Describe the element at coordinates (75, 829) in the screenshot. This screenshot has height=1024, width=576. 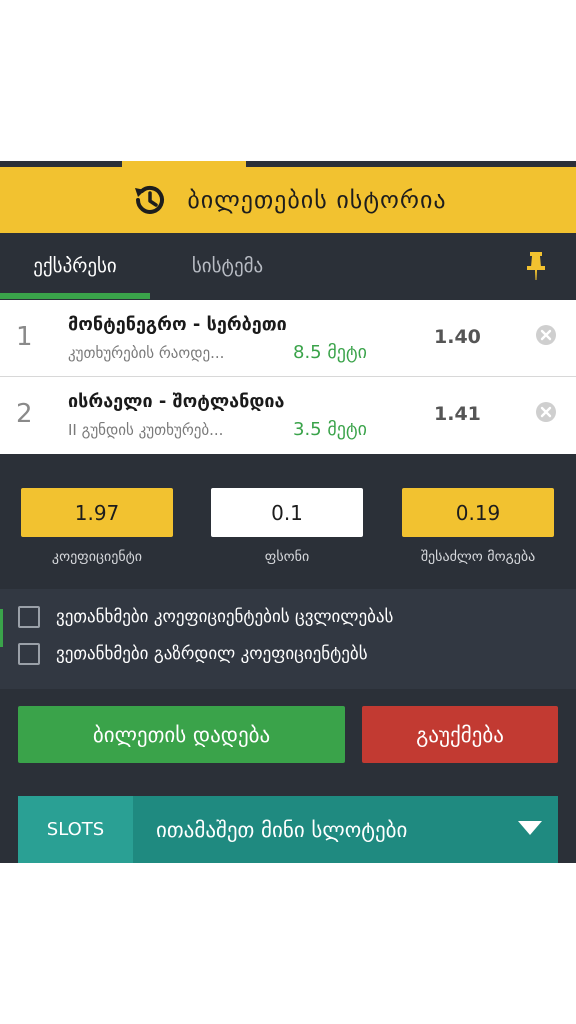
I see `slots-tag: SLOTS` at that location.